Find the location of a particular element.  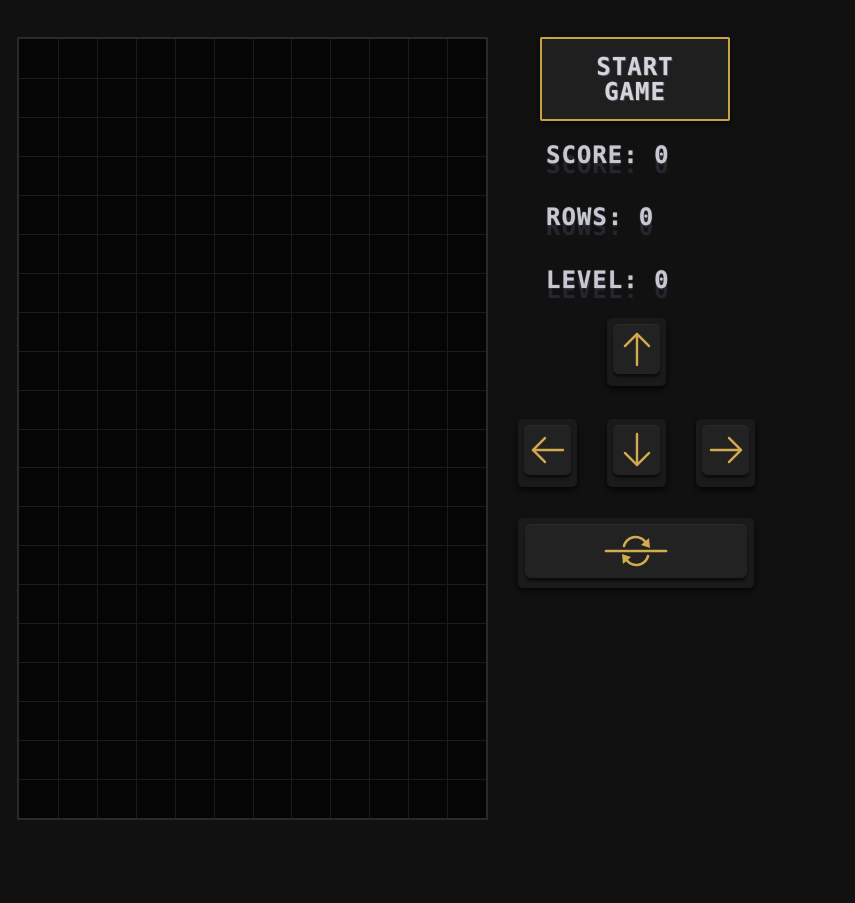

up-key is located at coordinates (636, 352).